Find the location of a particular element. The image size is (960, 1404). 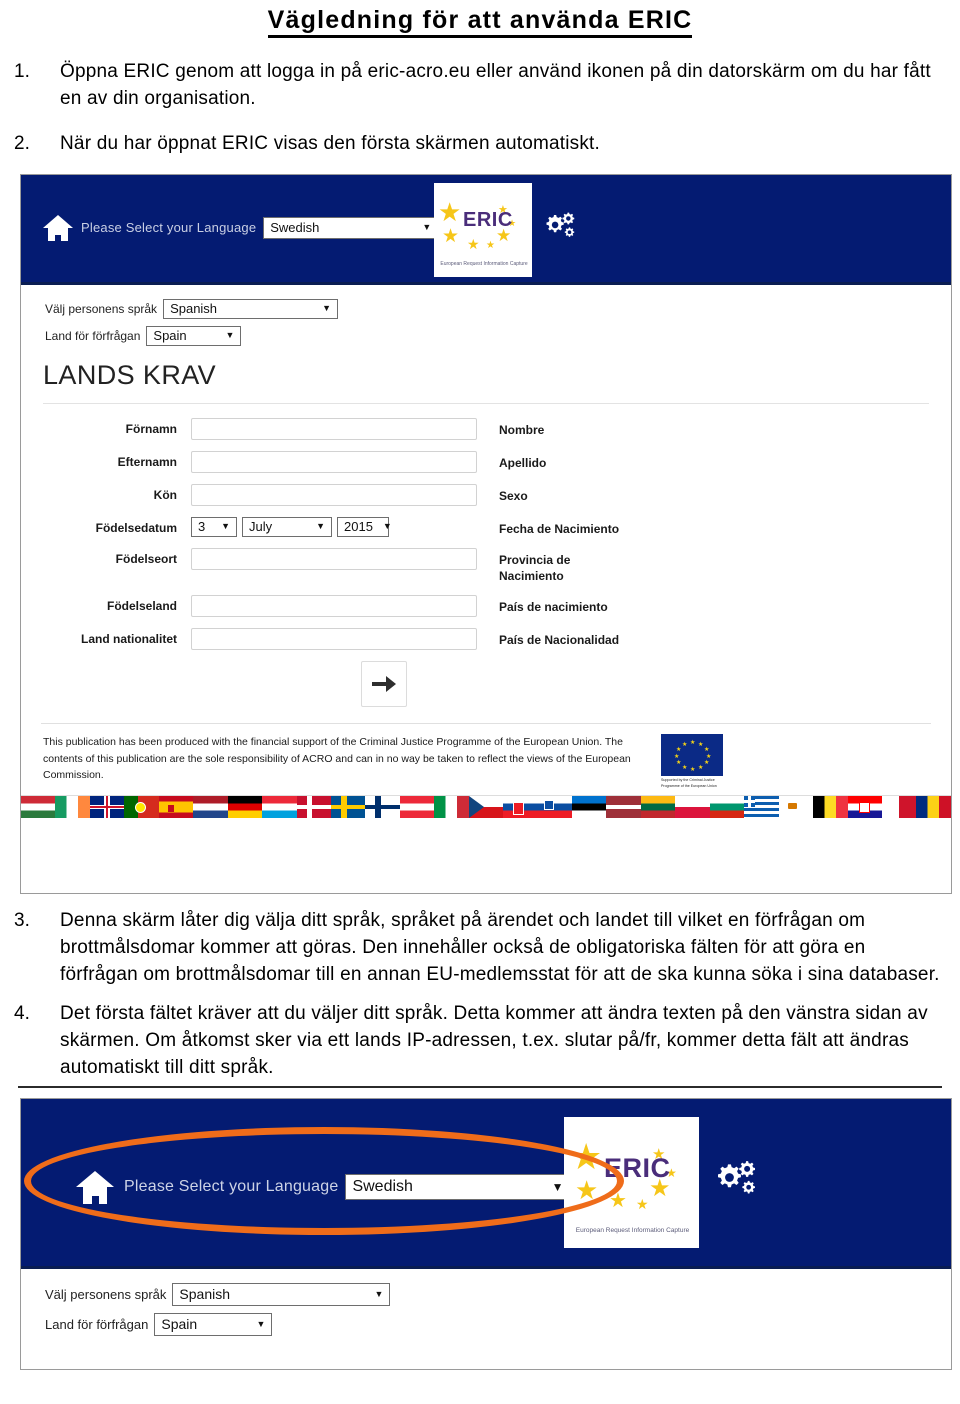

field-row-surname: Efternamn Apellido is located at coordinates (486, 461).